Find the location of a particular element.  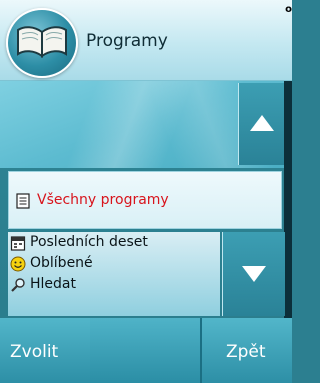

book-icon is located at coordinates (42, 43).